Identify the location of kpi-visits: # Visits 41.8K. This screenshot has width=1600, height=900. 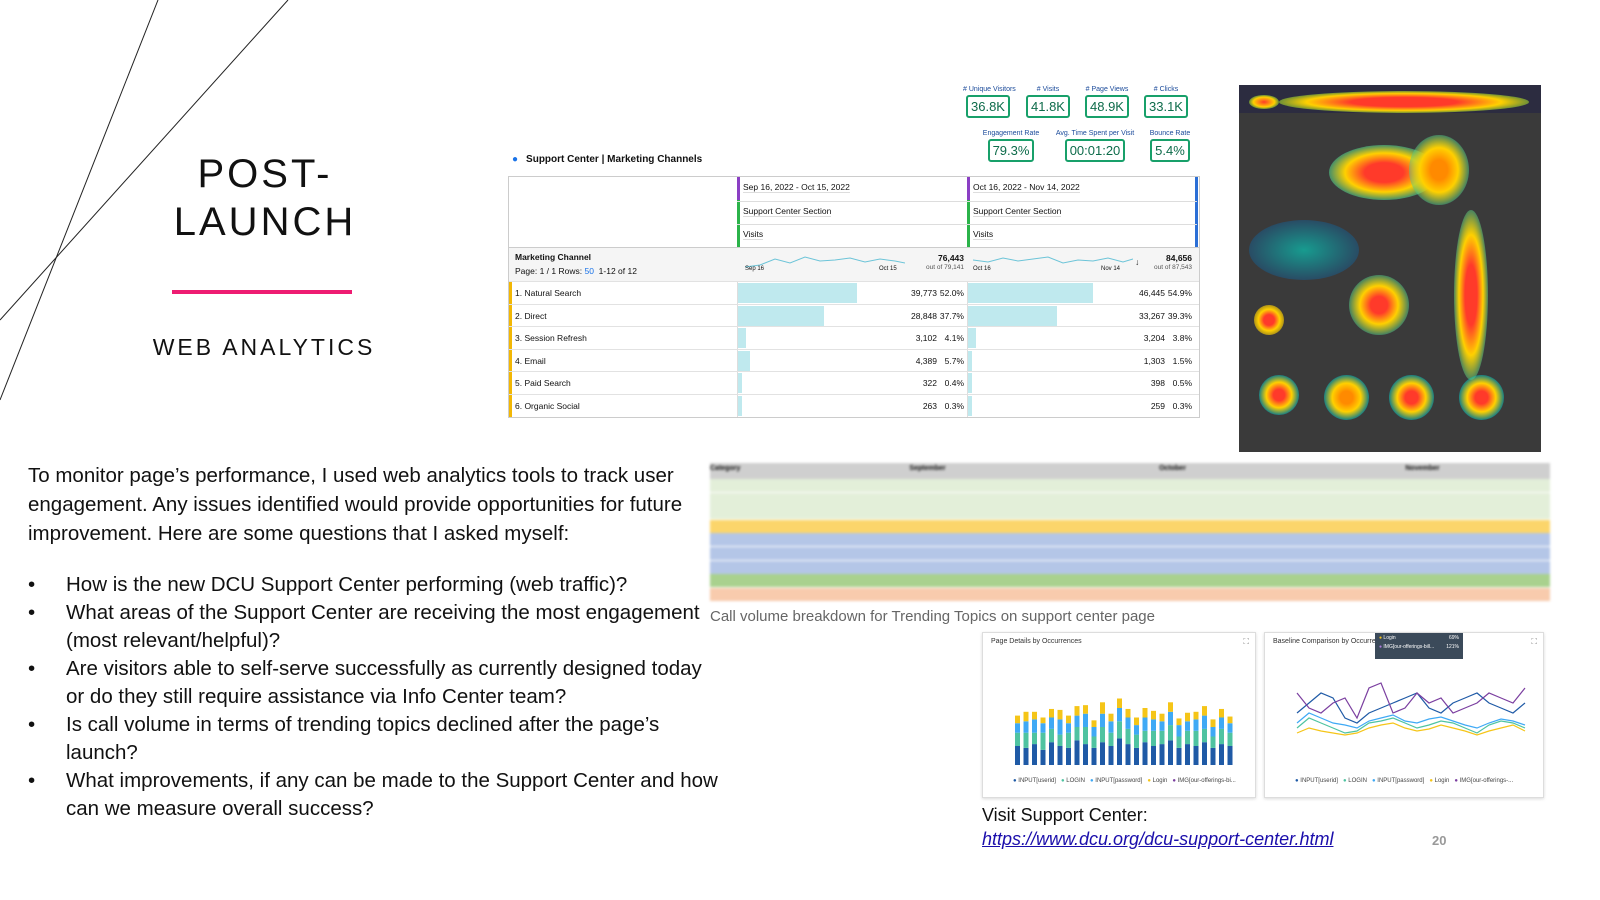
(1048, 102).